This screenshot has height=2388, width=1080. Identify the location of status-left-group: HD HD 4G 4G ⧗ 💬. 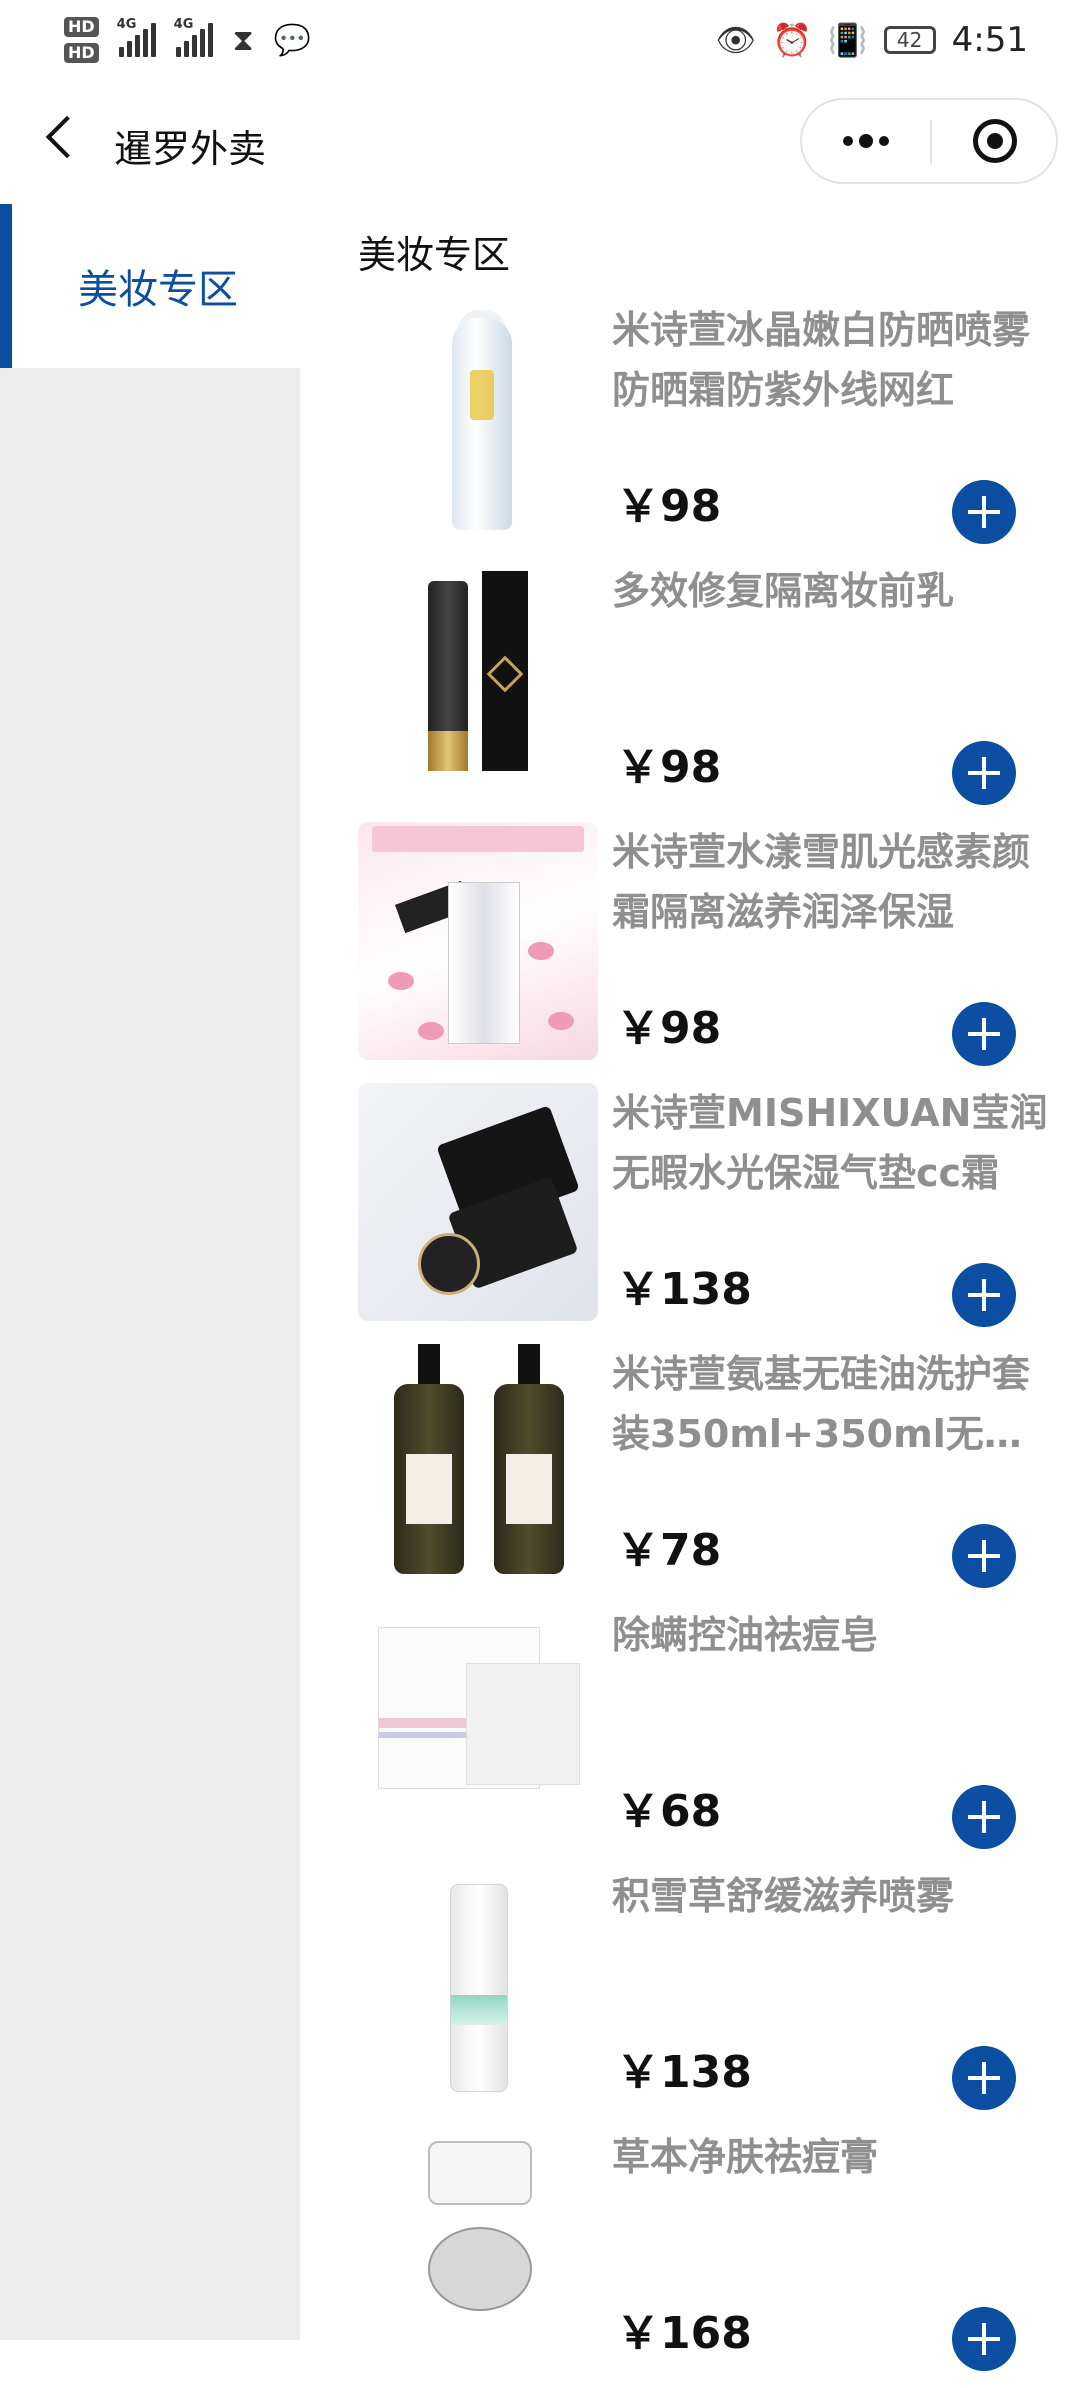
(187, 40).